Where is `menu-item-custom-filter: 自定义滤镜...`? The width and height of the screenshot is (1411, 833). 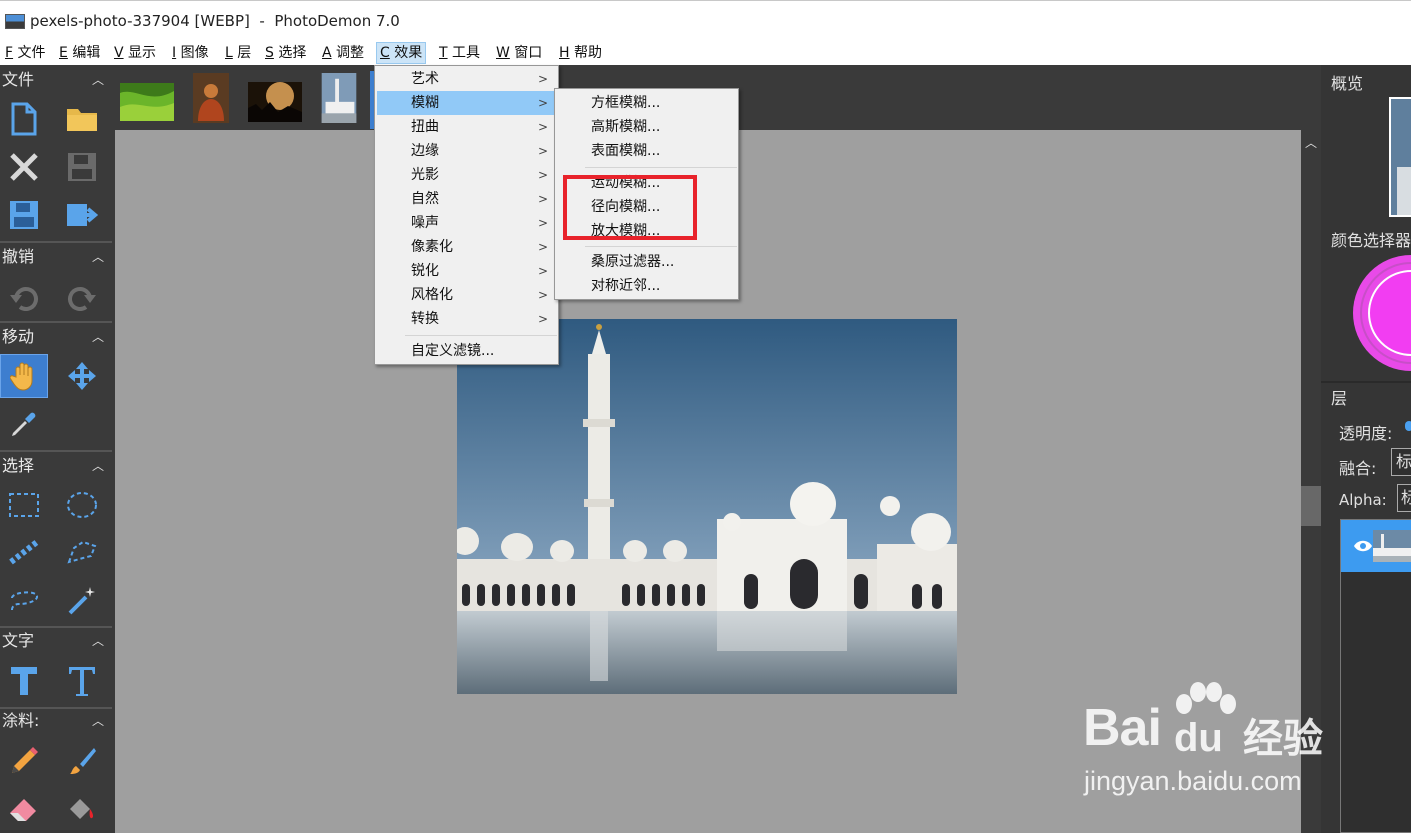 menu-item-custom-filter: 自定义滤镜... is located at coordinates (467, 351).